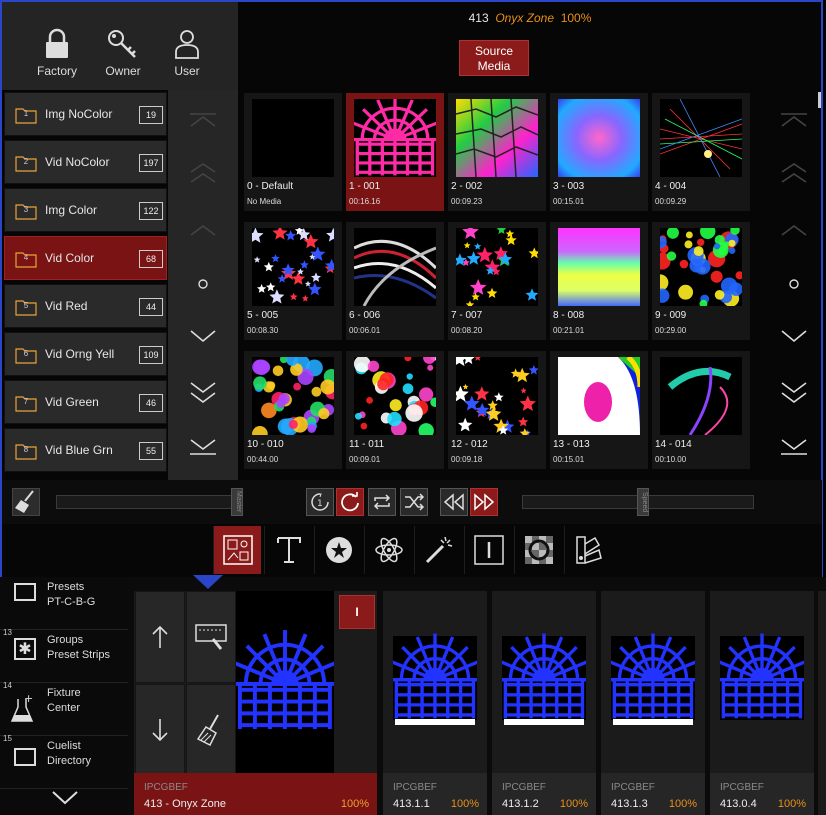  What do you see at coordinates (85, 258) in the screenshot?
I see `folder-item: 4 Vid Color 68` at bounding box center [85, 258].